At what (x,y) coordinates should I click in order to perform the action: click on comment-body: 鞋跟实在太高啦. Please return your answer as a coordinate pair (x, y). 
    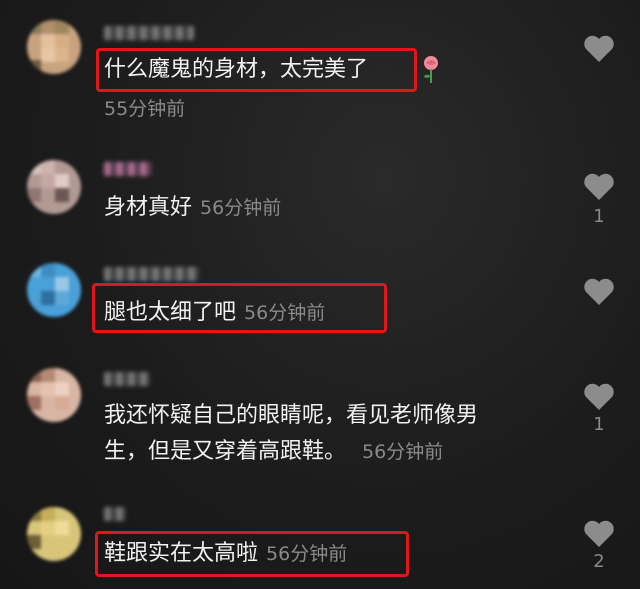
    Looking at the image, I should click on (181, 553).